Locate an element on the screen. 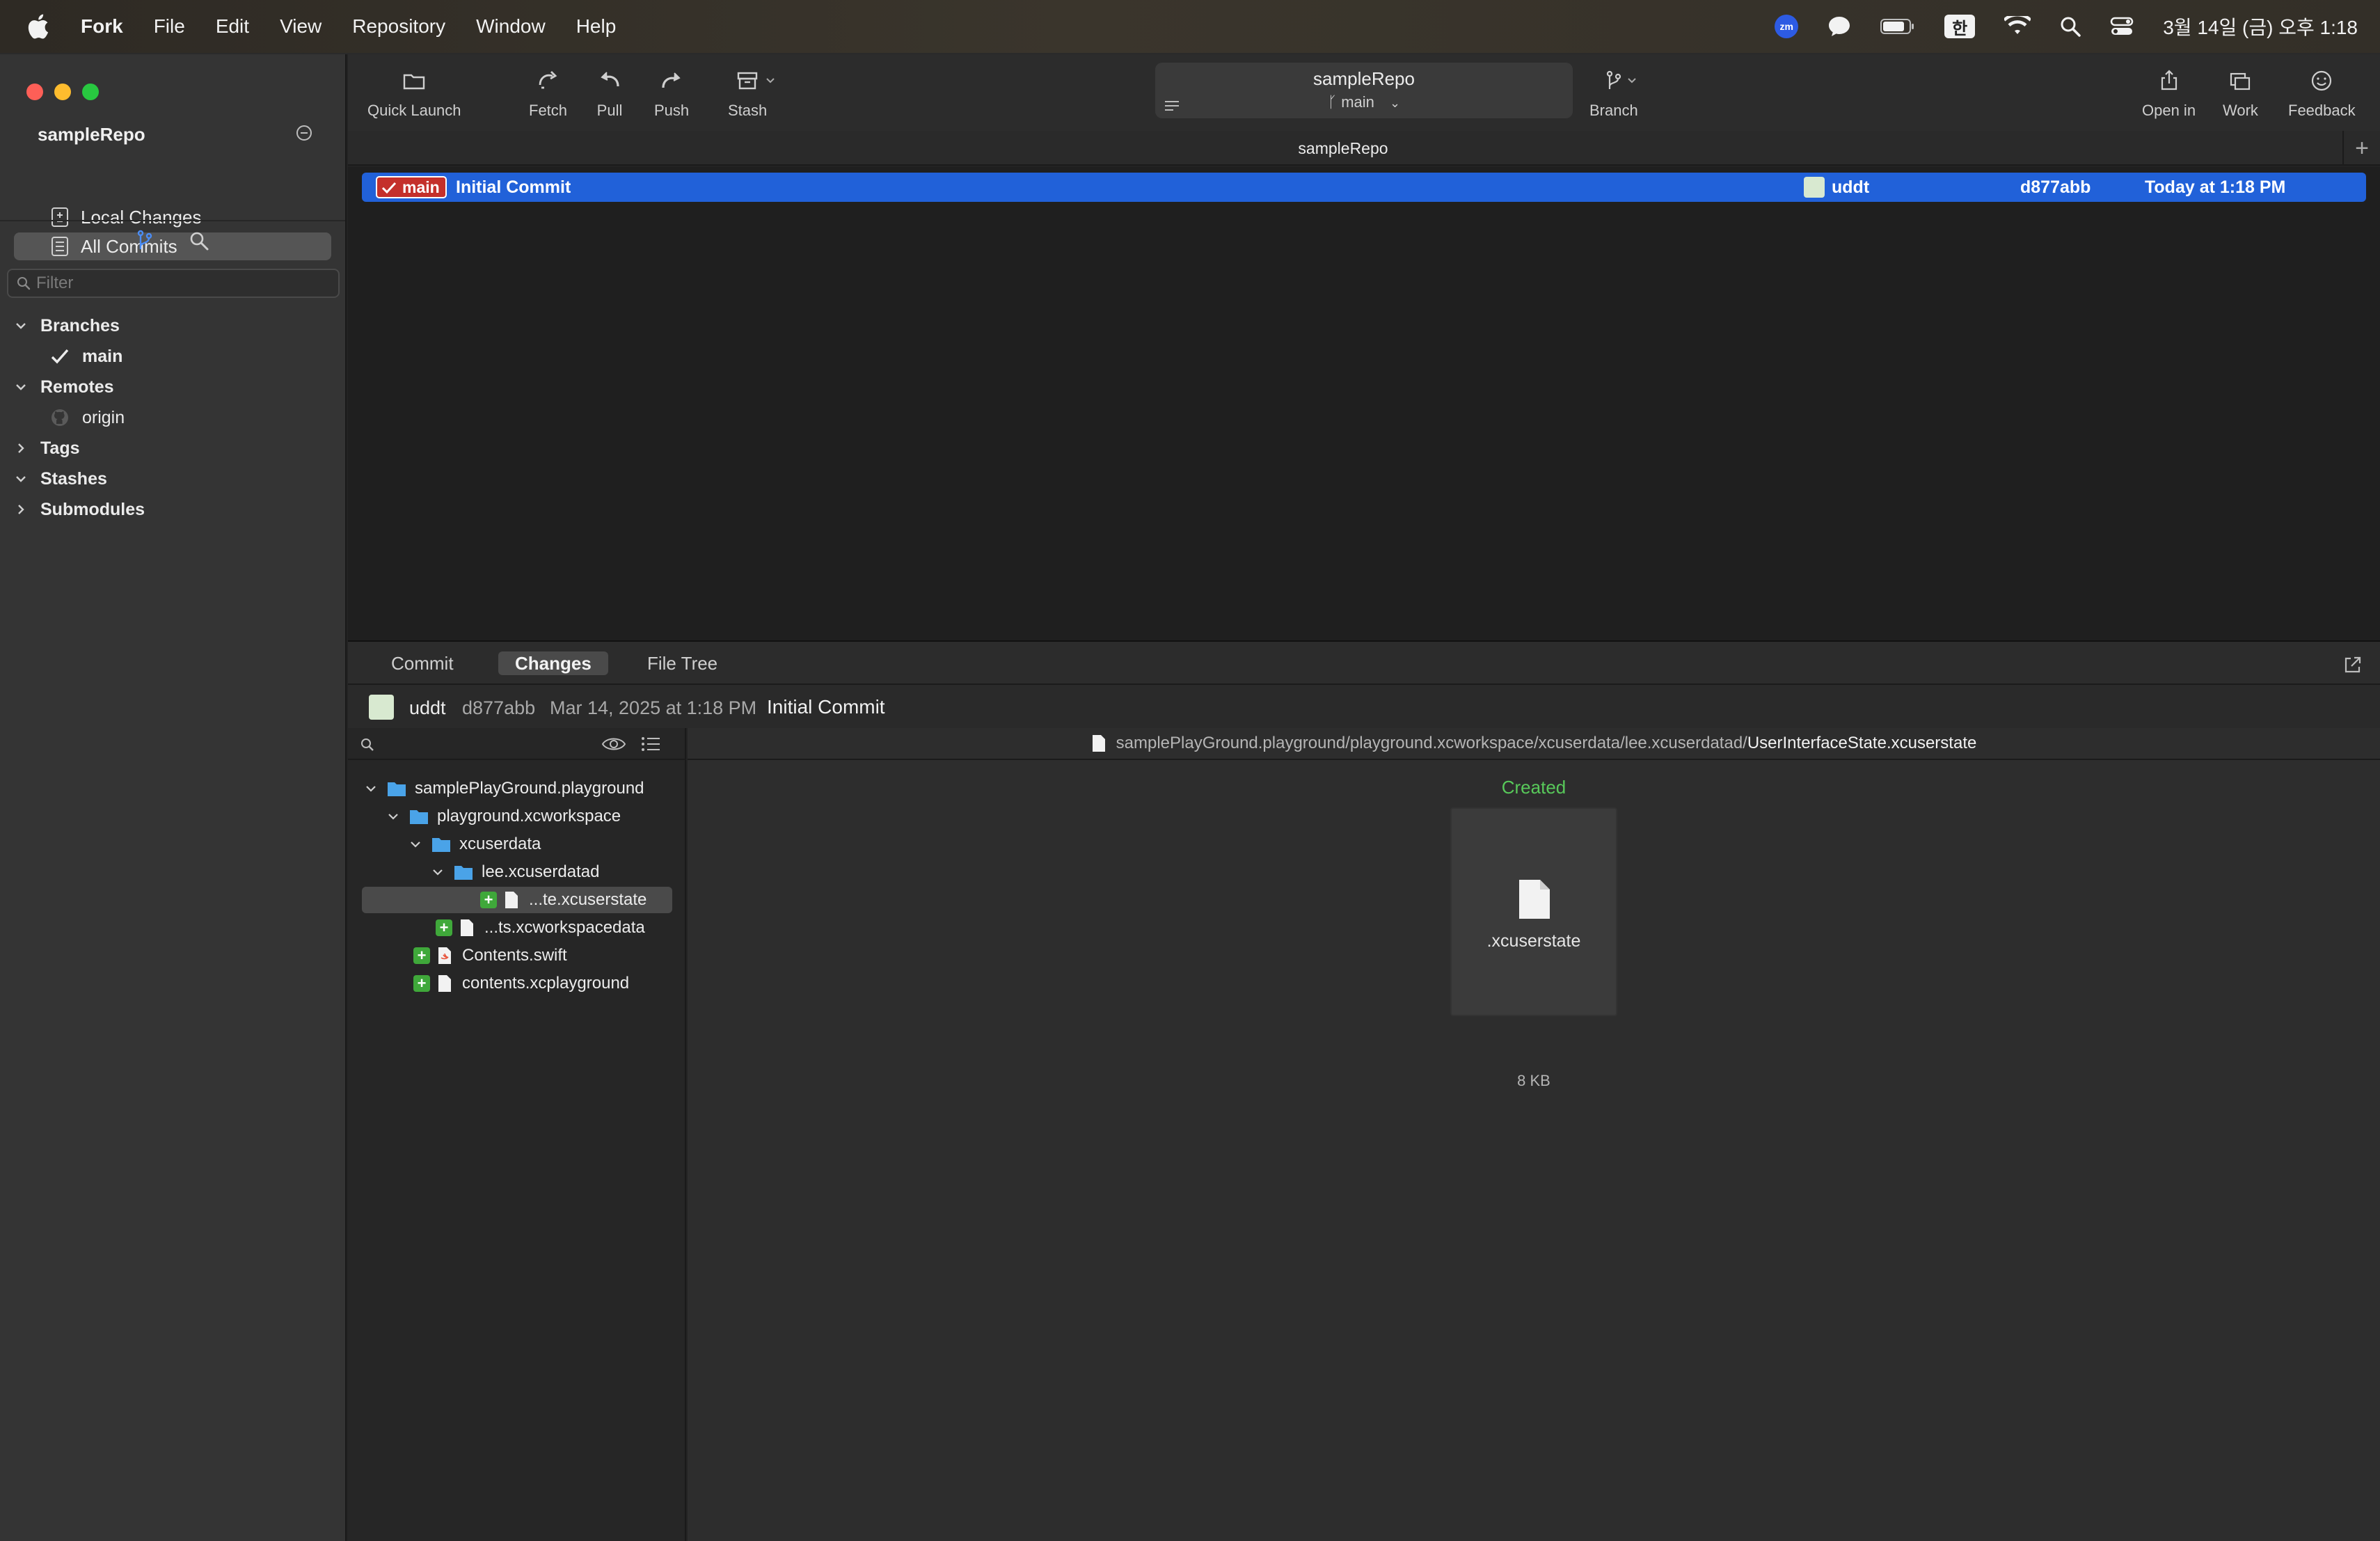  remote-item-origin: origin is located at coordinates (87, 418).